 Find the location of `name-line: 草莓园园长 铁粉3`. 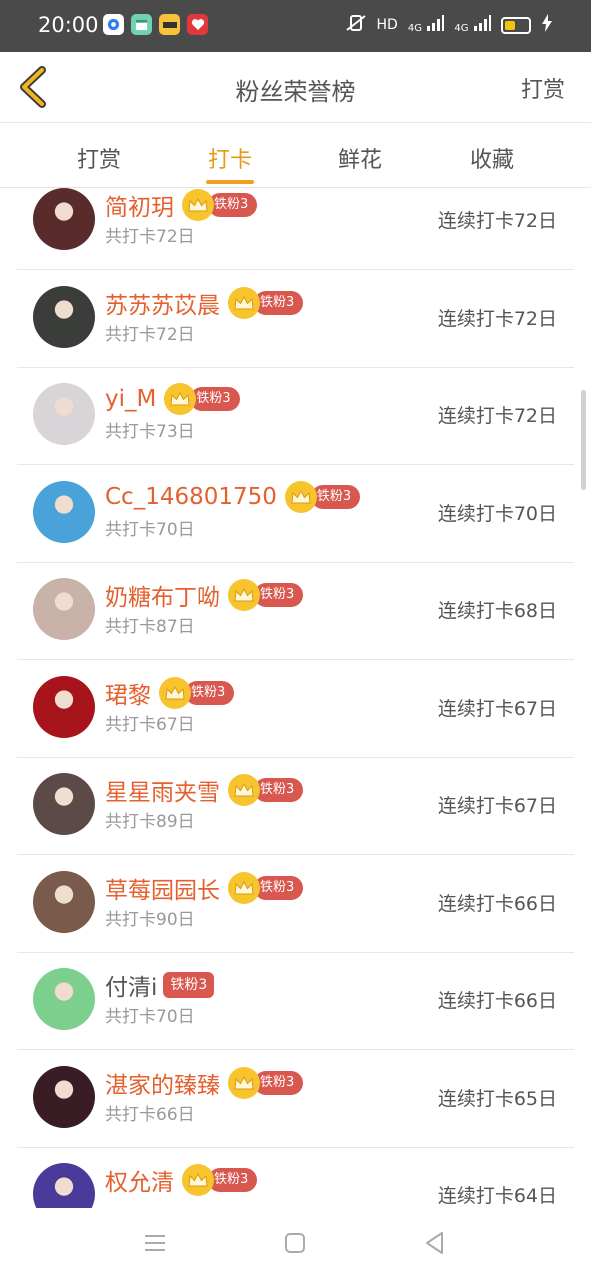

name-line: 草莓园园长 铁粉3 is located at coordinates (204, 888).